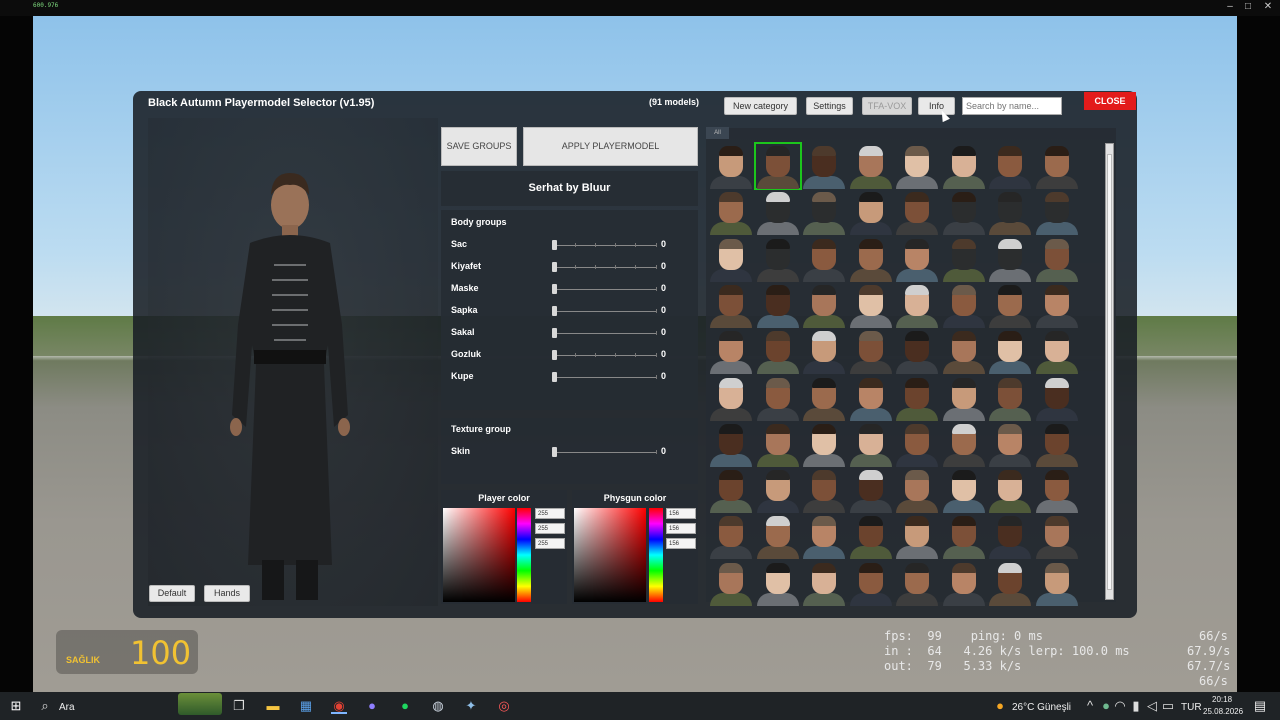 The width and height of the screenshot is (1280, 720). I want to click on close-button: CLOSE, so click(1110, 101).